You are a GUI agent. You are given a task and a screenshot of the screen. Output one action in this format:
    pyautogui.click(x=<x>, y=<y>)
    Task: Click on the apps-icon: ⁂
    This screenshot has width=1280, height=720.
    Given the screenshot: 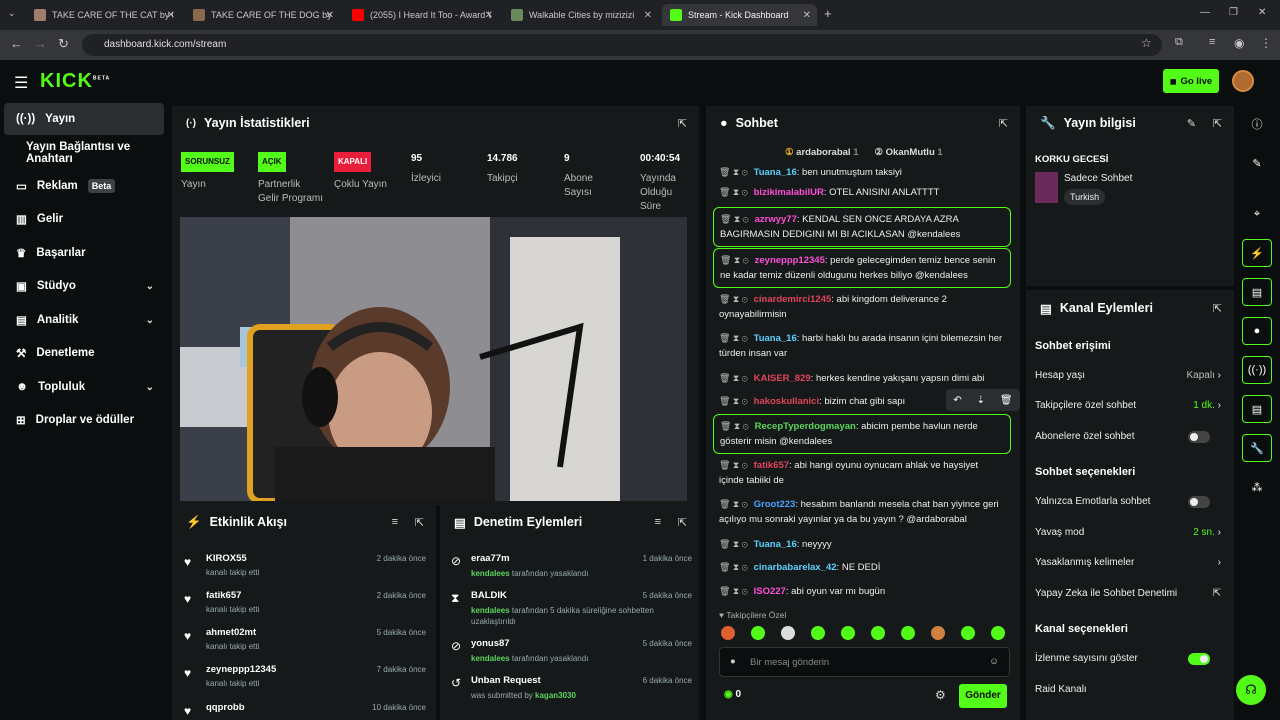 What is the action you would take?
    pyautogui.click(x=1257, y=487)
    